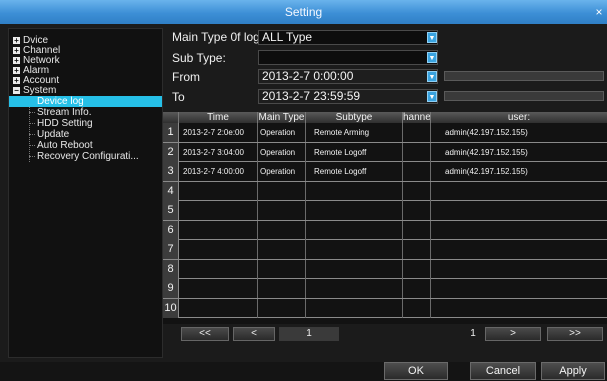 Image resolution: width=607 pixels, height=381 pixels. Describe the element at coordinates (385, 335) in the screenshot. I see `pagination: << < 1 1 > >>` at that location.